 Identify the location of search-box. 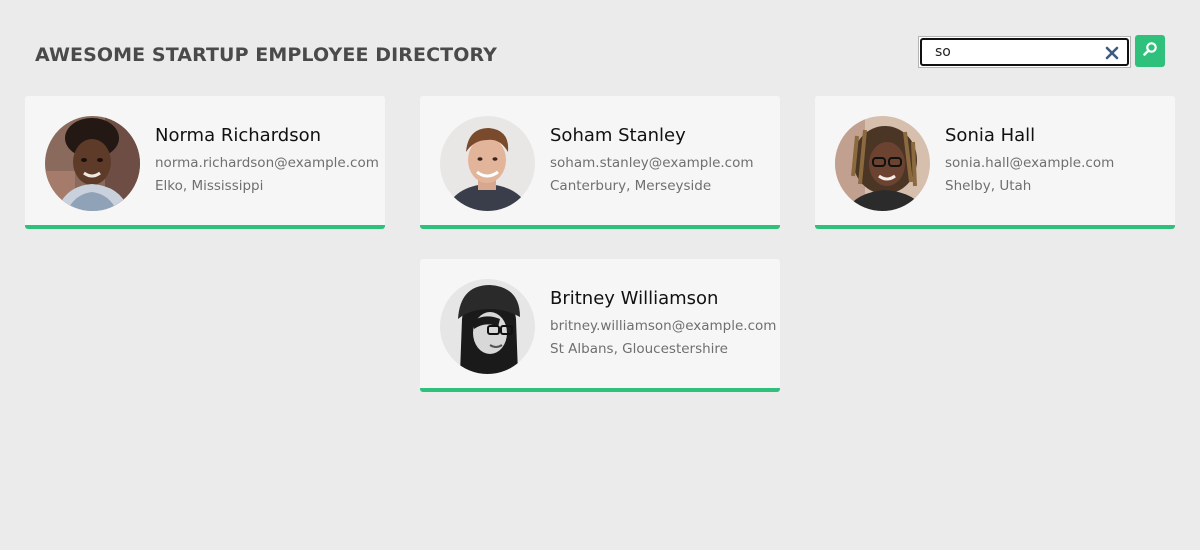
(1024, 52).